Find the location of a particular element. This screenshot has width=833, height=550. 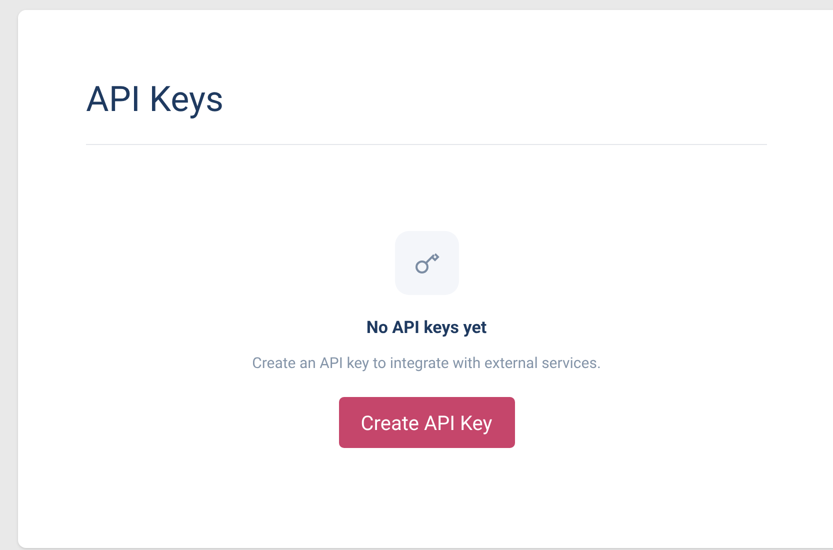

empty-state-message: Create an API key to integrate with external services. is located at coordinates (426, 363).